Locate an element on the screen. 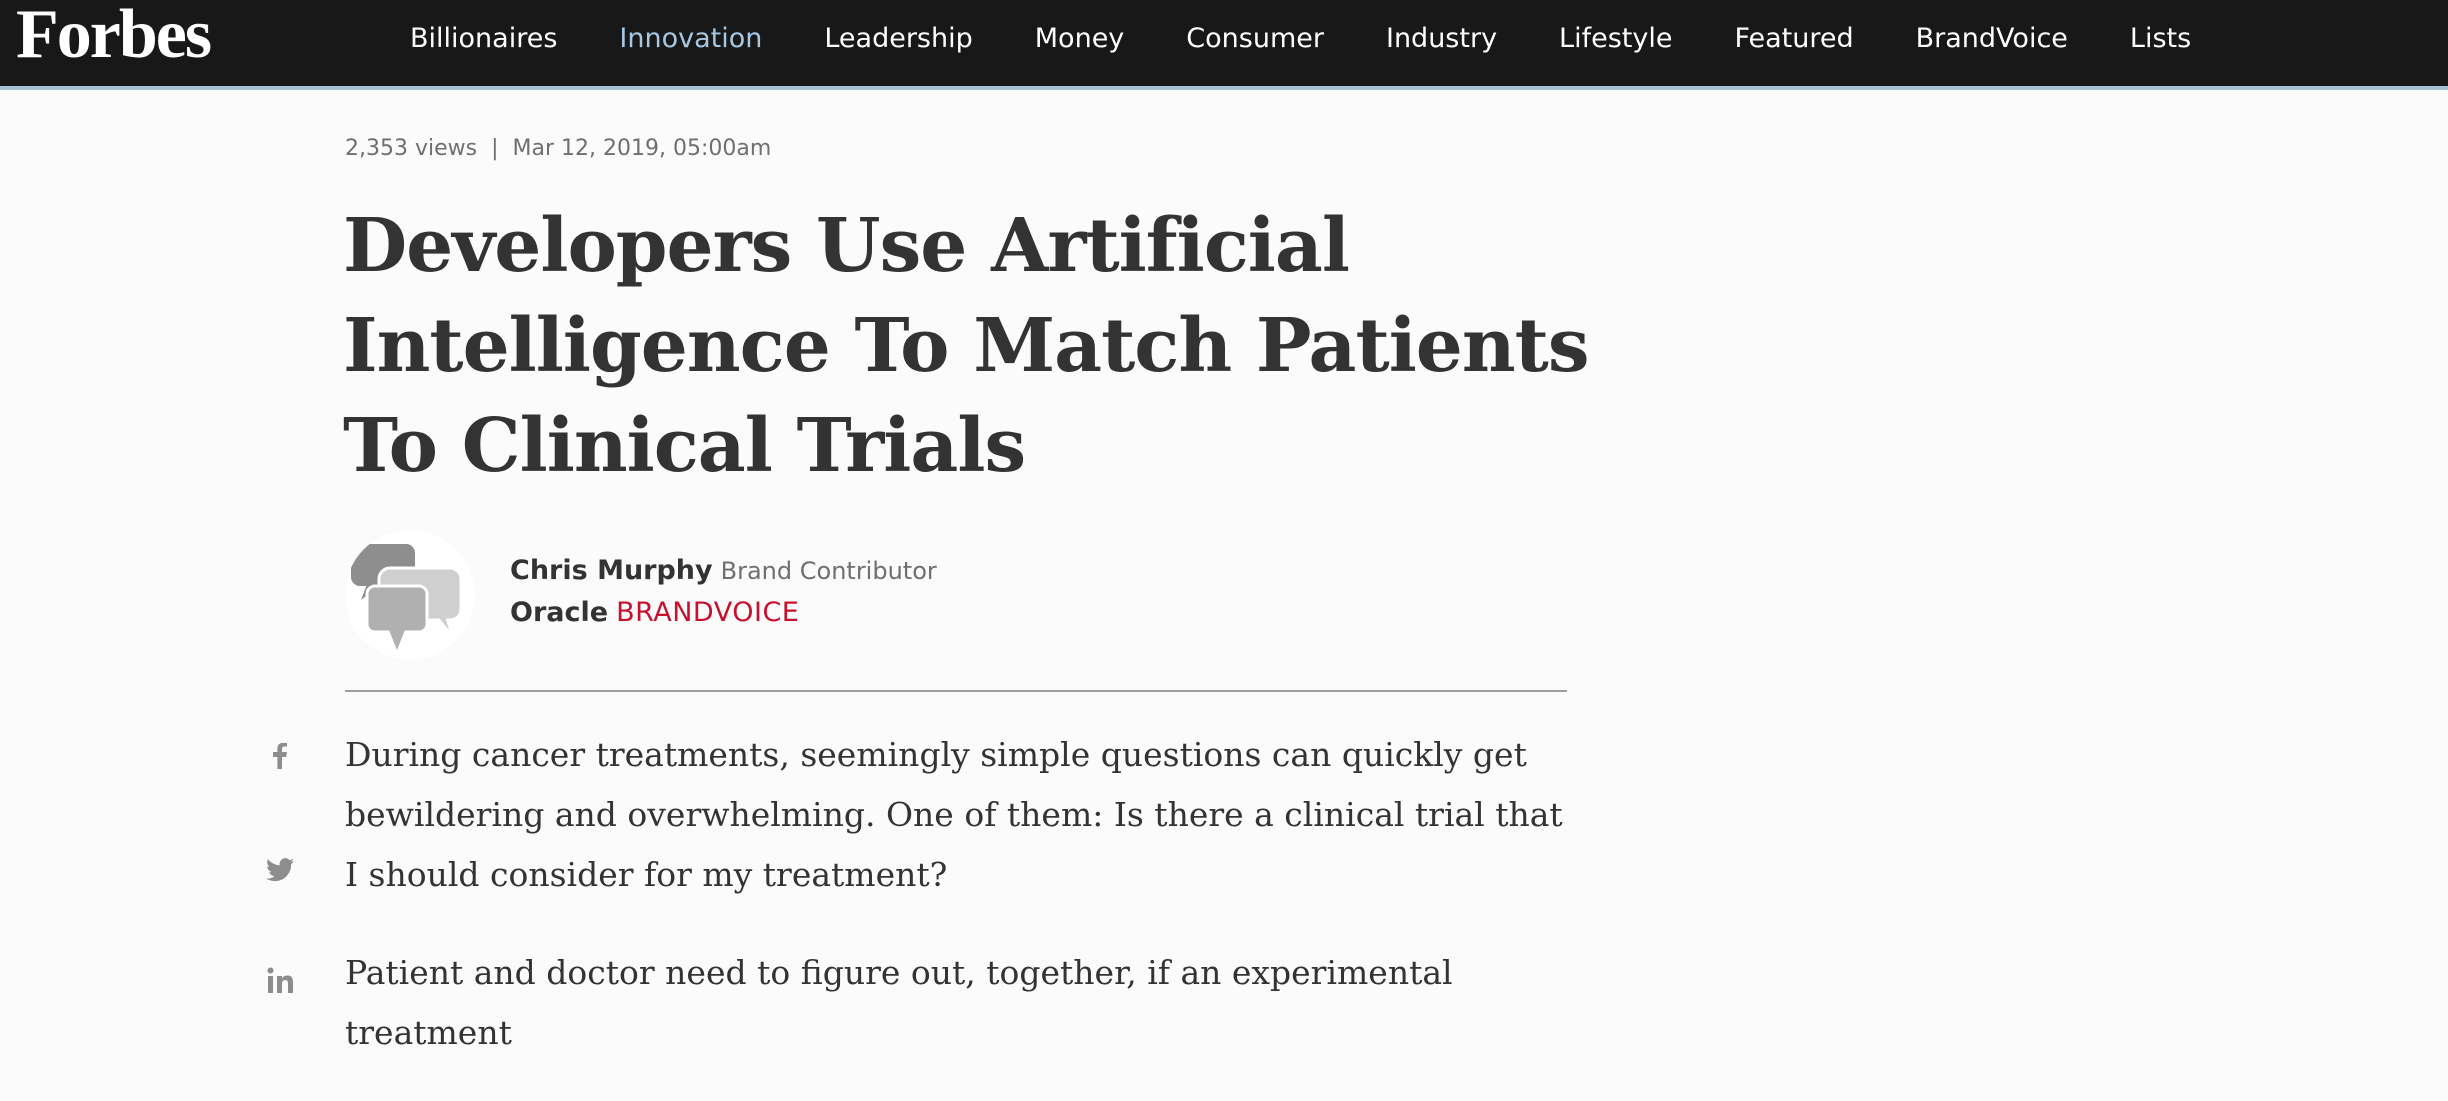  nav-item-innovation: Innovation is located at coordinates (690, 38).